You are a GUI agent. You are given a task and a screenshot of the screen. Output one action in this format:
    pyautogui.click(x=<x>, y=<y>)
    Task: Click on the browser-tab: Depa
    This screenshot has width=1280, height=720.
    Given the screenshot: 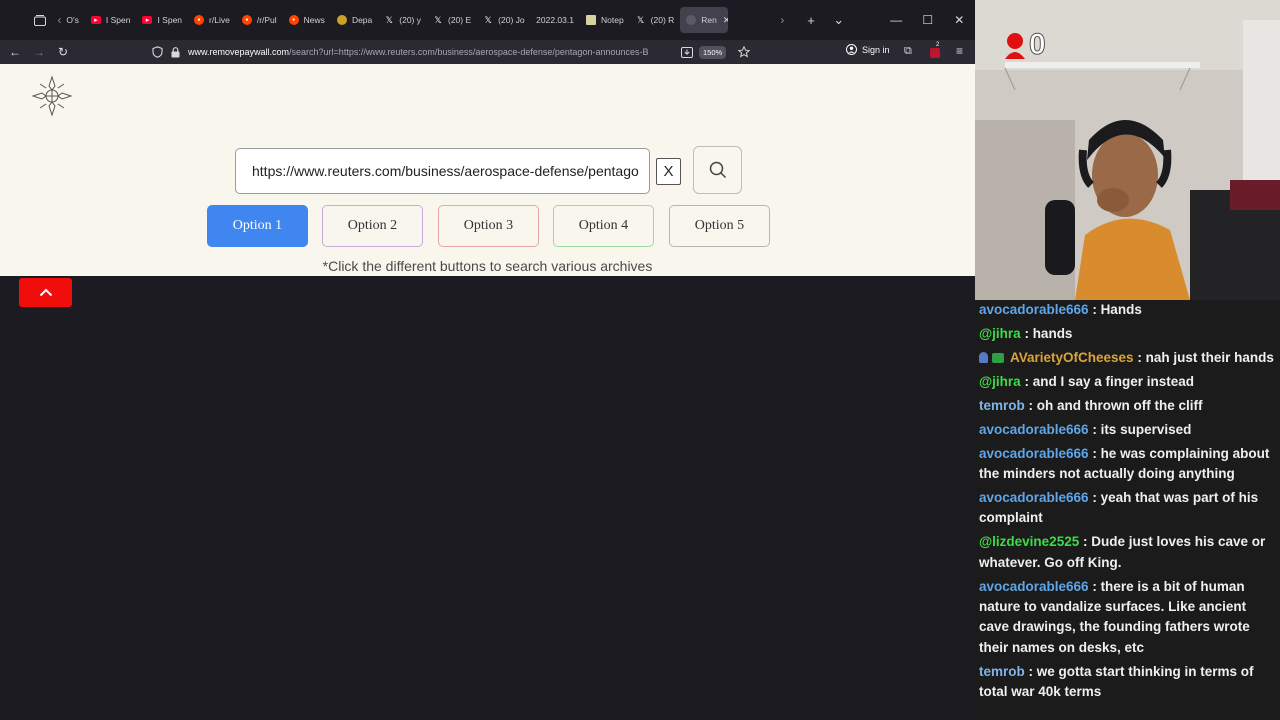 What is the action you would take?
    pyautogui.click(x=354, y=20)
    